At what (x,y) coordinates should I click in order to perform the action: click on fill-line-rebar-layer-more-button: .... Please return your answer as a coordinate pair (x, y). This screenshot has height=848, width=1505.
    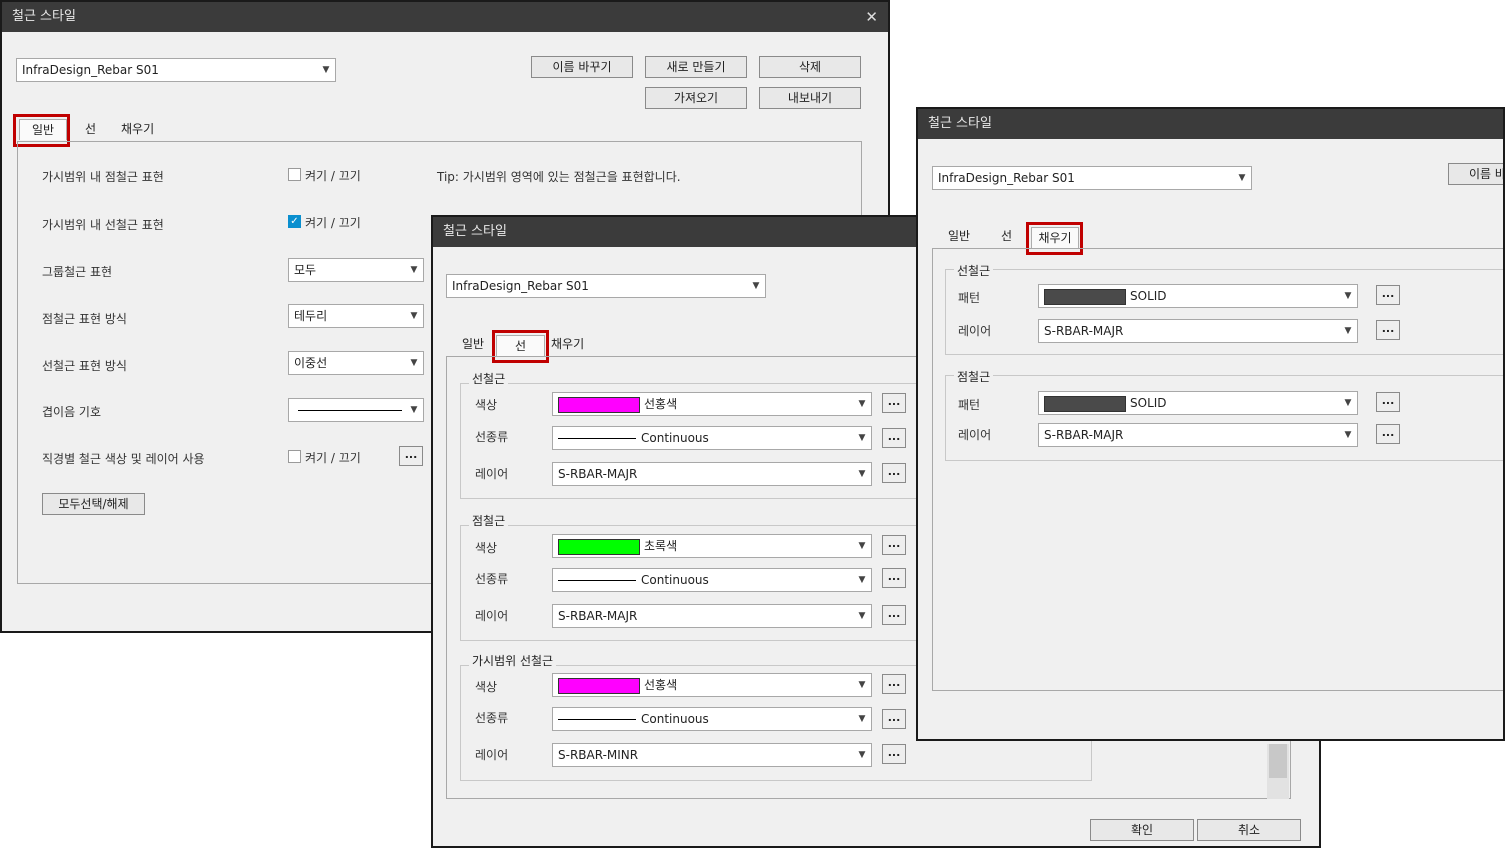
    Looking at the image, I should click on (1388, 330).